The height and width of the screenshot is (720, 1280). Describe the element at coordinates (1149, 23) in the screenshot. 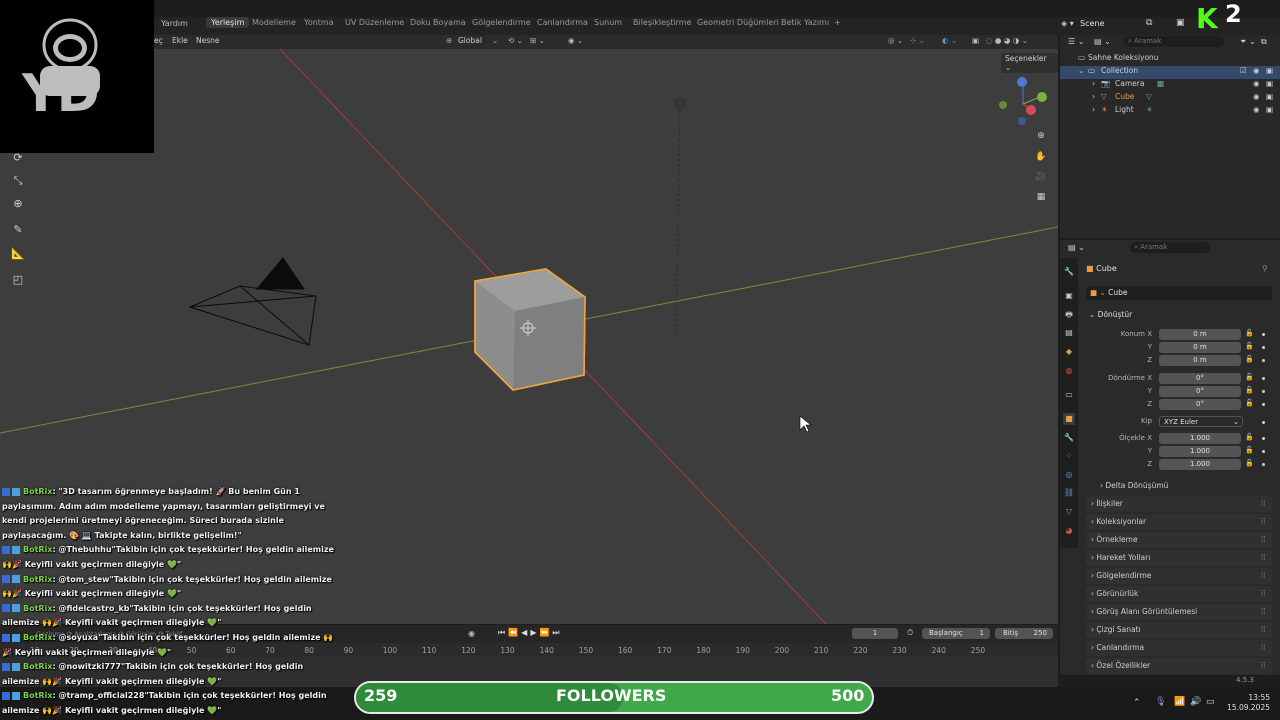

I see `copy-scene-icon: ⧉` at that location.